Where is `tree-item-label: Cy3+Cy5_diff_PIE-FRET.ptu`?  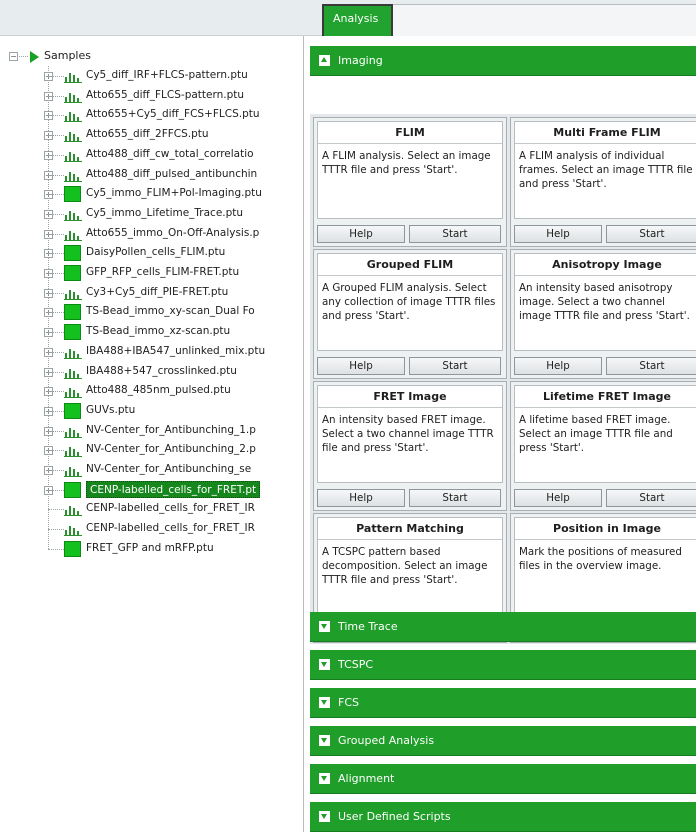
tree-item-label: Cy3+Cy5_diff_PIE-FRET.ptu is located at coordinates (157, 291).